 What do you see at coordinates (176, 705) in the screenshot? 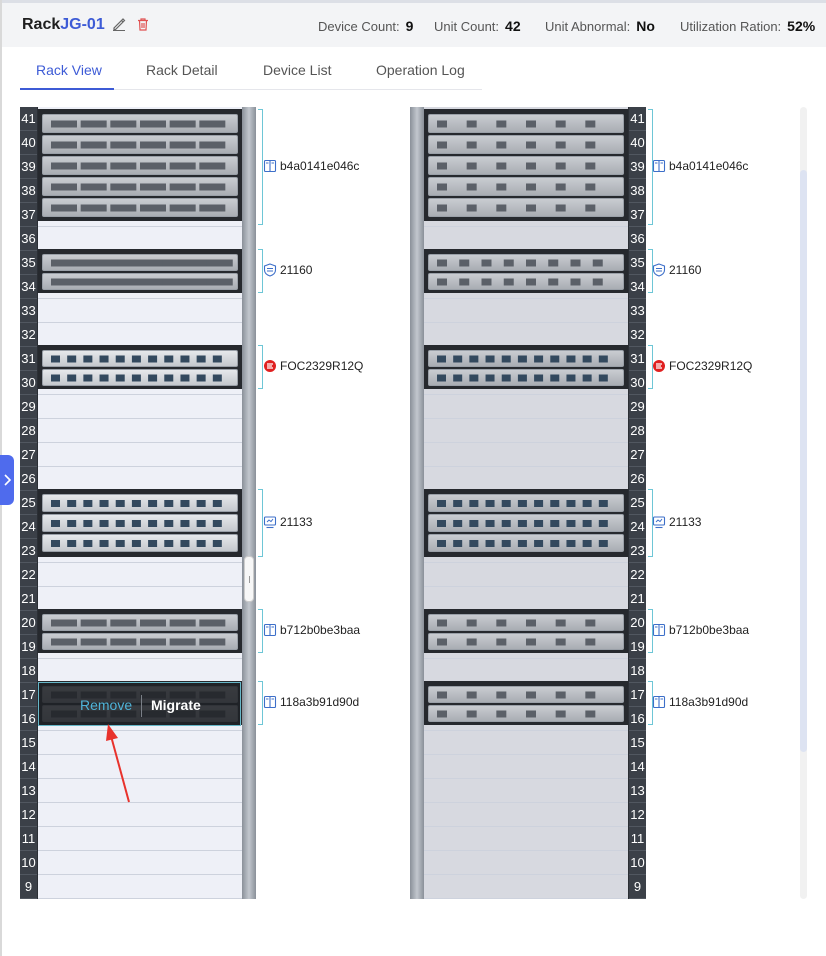
I see `migrate-button: Migrate` at bounding box center [176, 705].